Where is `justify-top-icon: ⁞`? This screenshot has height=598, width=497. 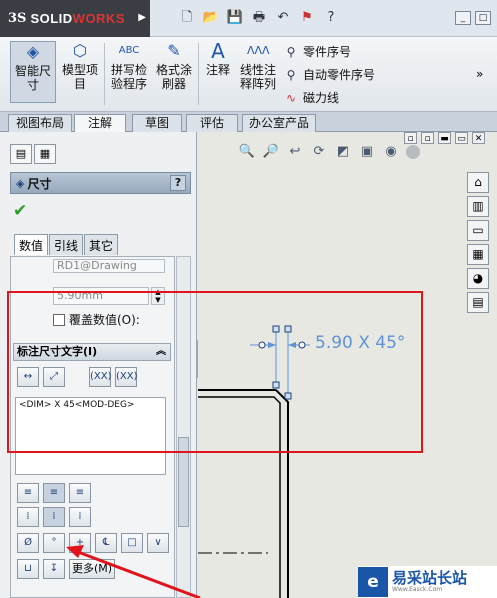
justify-top-icon: ⁞ is located at coordinates (28, 517).